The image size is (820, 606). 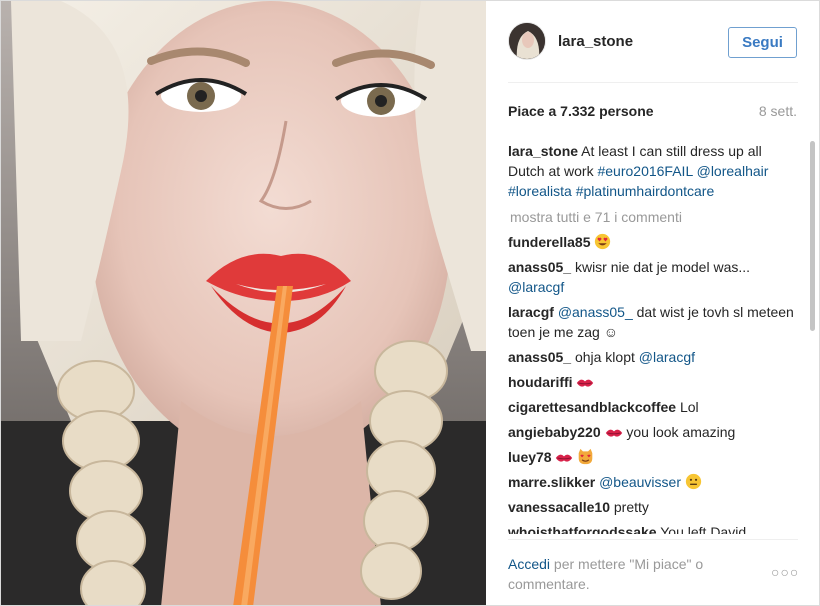 I want to click on comment-username: funderella85, so click(x=549, y=242).